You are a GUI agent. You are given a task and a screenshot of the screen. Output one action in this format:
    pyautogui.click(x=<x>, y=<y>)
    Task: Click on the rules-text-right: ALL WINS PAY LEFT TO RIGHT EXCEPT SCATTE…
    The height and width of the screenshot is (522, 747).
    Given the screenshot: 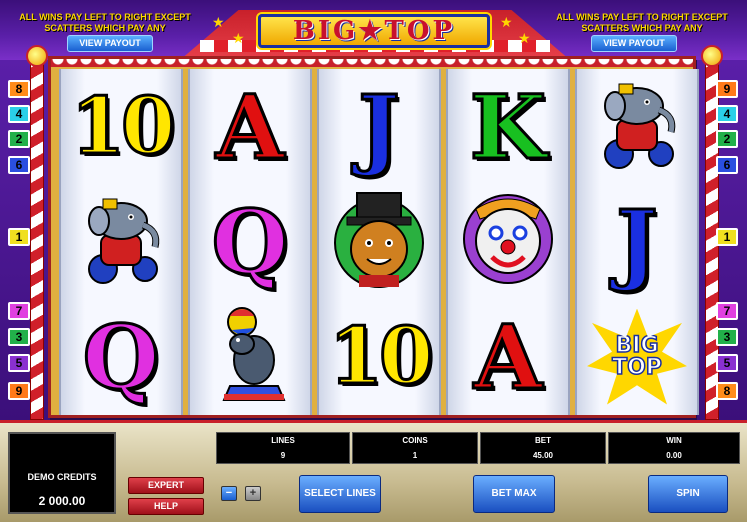 What is the action you would take?
    pyautogui.click(x=642, y=22)
    